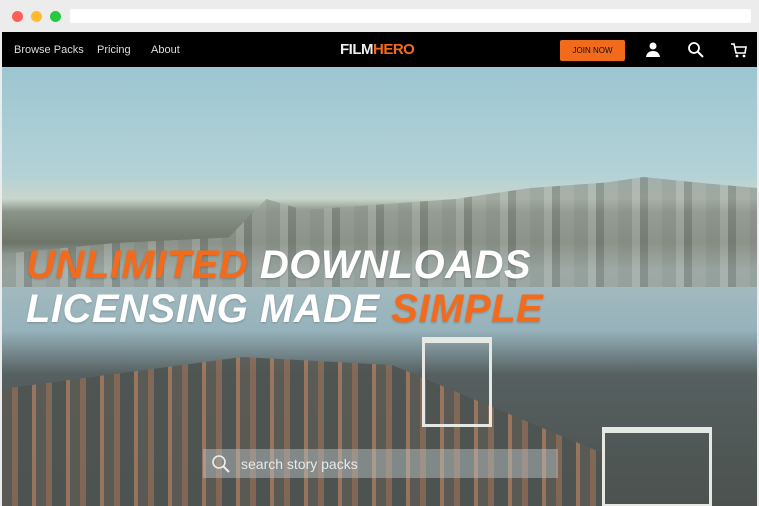 This screenshot has width=759, height=506. Describe the element at coordinates (55, 16) in the screenshot. I see `maximize-window-button` at that location.